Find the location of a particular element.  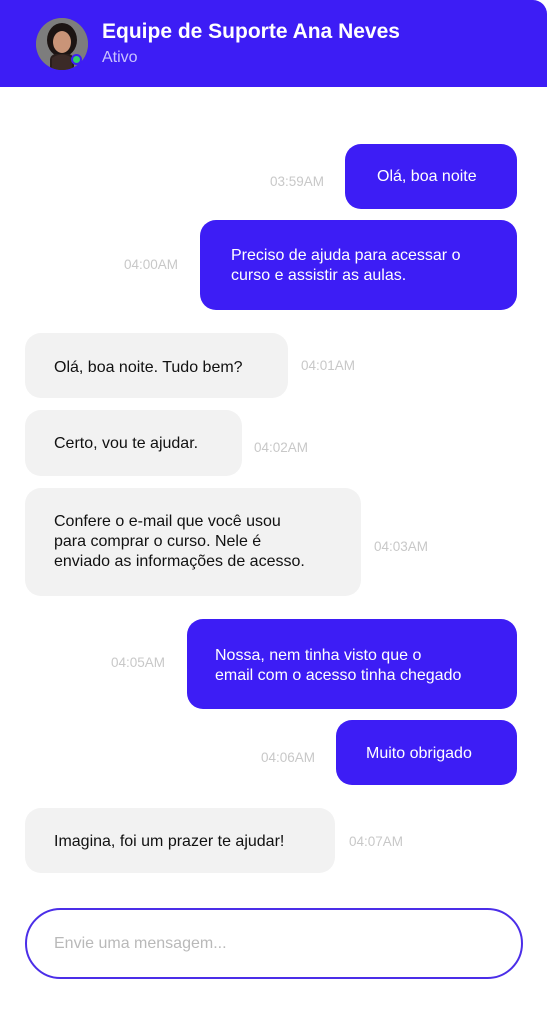

message-timestamp: 04:06AM is located at coordinates (288, 757).